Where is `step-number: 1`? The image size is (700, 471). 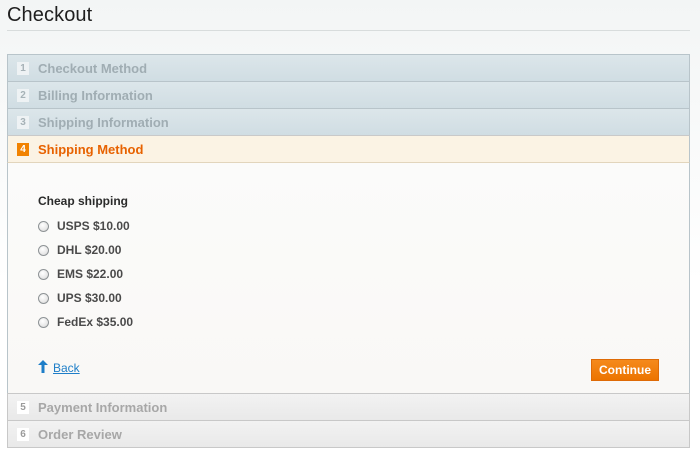
step-number: 1 is located at coordinates (23, 68).